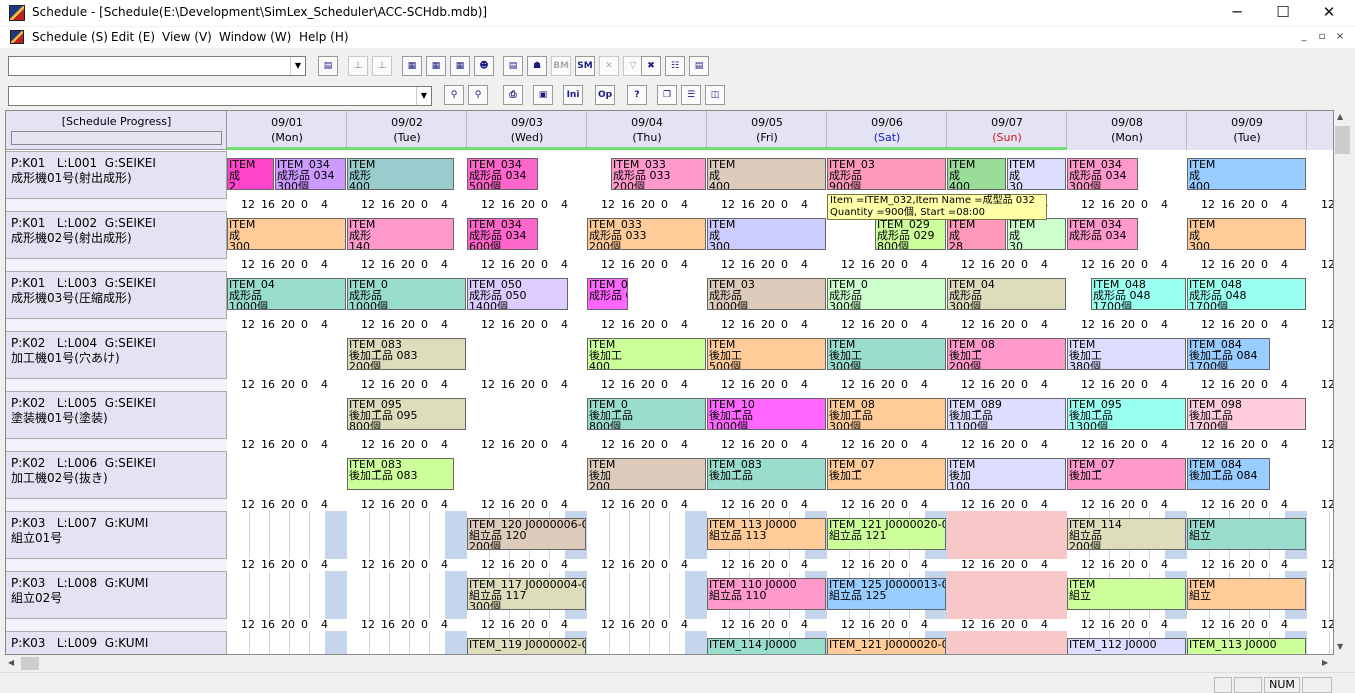  Describe the element at coordinates (543, 95) in the screenshot. I see `window-icon: ▣` at that location.